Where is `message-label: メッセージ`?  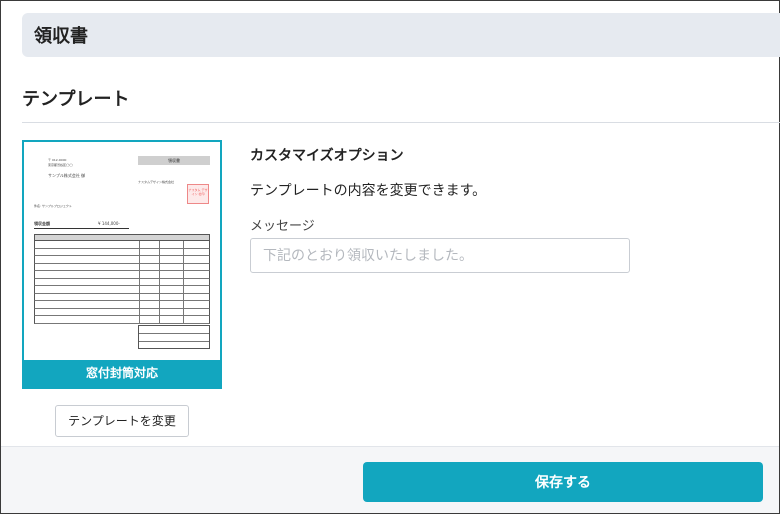
message-label: メッセージ is located at coordinates (282, 226).